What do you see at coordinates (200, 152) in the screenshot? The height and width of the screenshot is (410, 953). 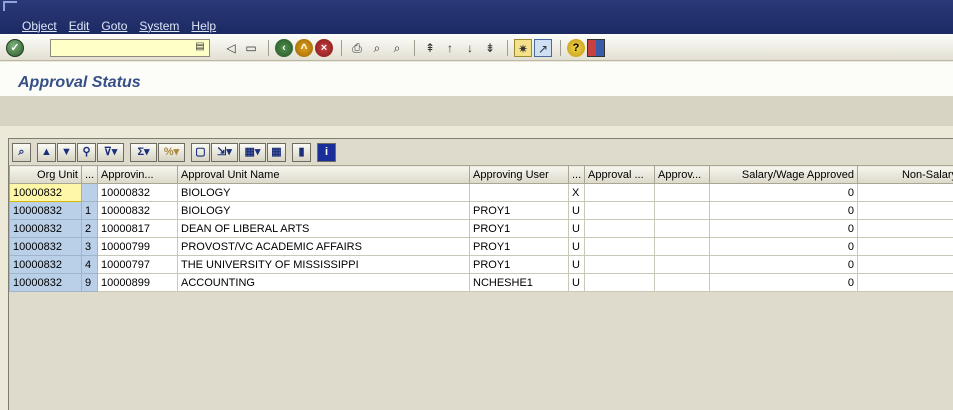 I see `print-preview-icon: ▢` at bounding box center [200, 152].